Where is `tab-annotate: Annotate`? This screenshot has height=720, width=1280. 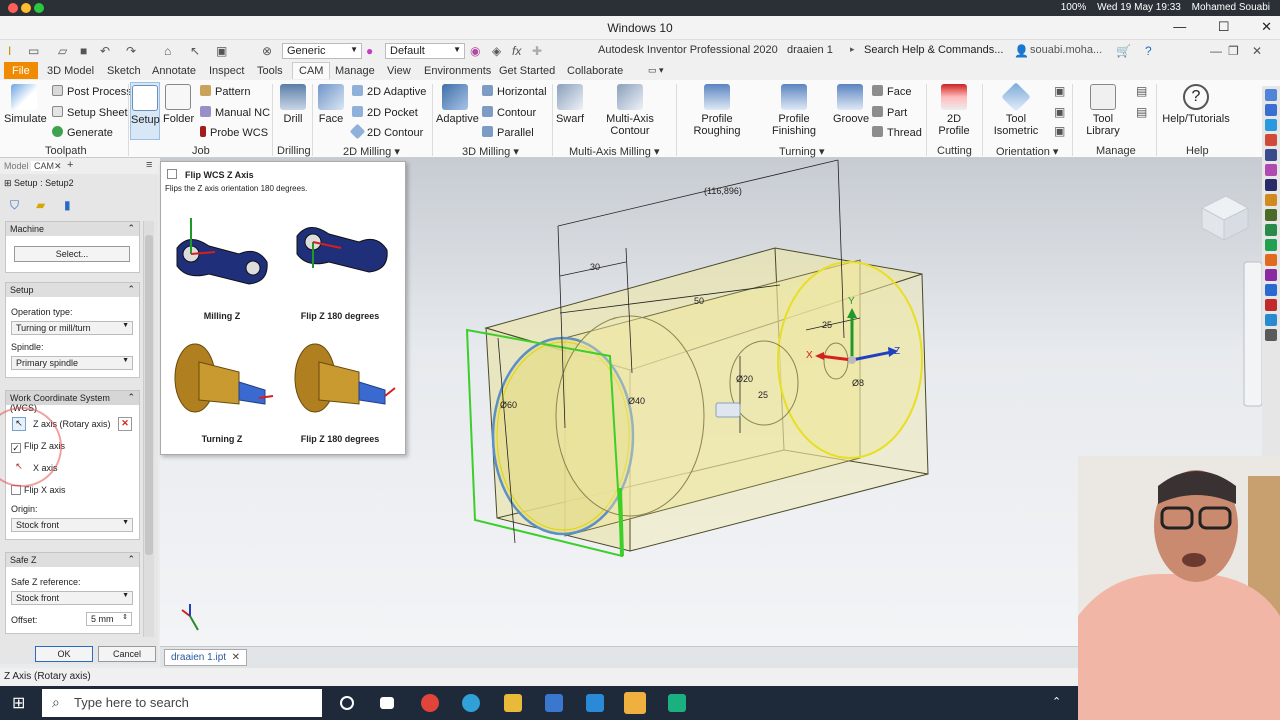
tab-annotate: Annotate is located at coordinates (174, 71).